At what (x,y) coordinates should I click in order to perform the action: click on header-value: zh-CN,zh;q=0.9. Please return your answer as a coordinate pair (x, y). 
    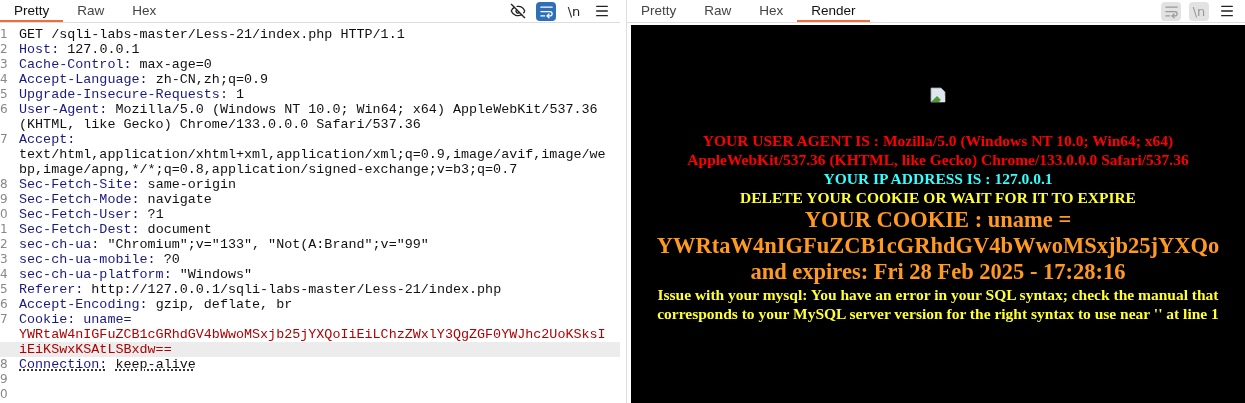
    Looking at the image, I should click on (212, 79).